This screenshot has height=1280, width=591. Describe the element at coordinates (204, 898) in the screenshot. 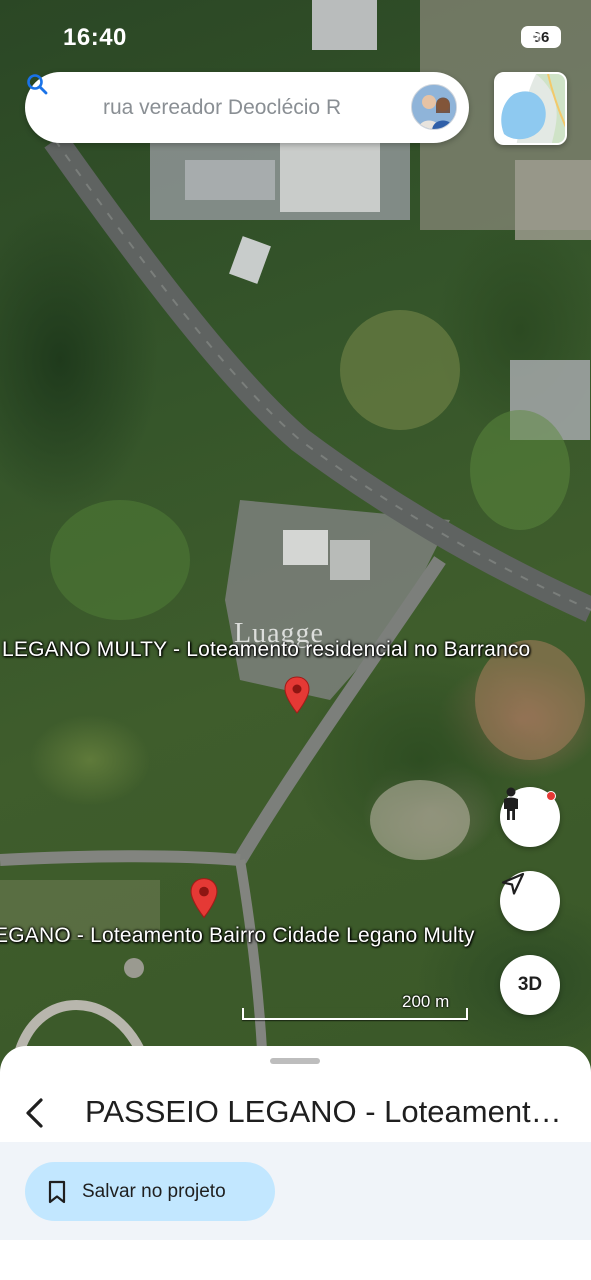

I see `selected-map-pin-icon` at that location.